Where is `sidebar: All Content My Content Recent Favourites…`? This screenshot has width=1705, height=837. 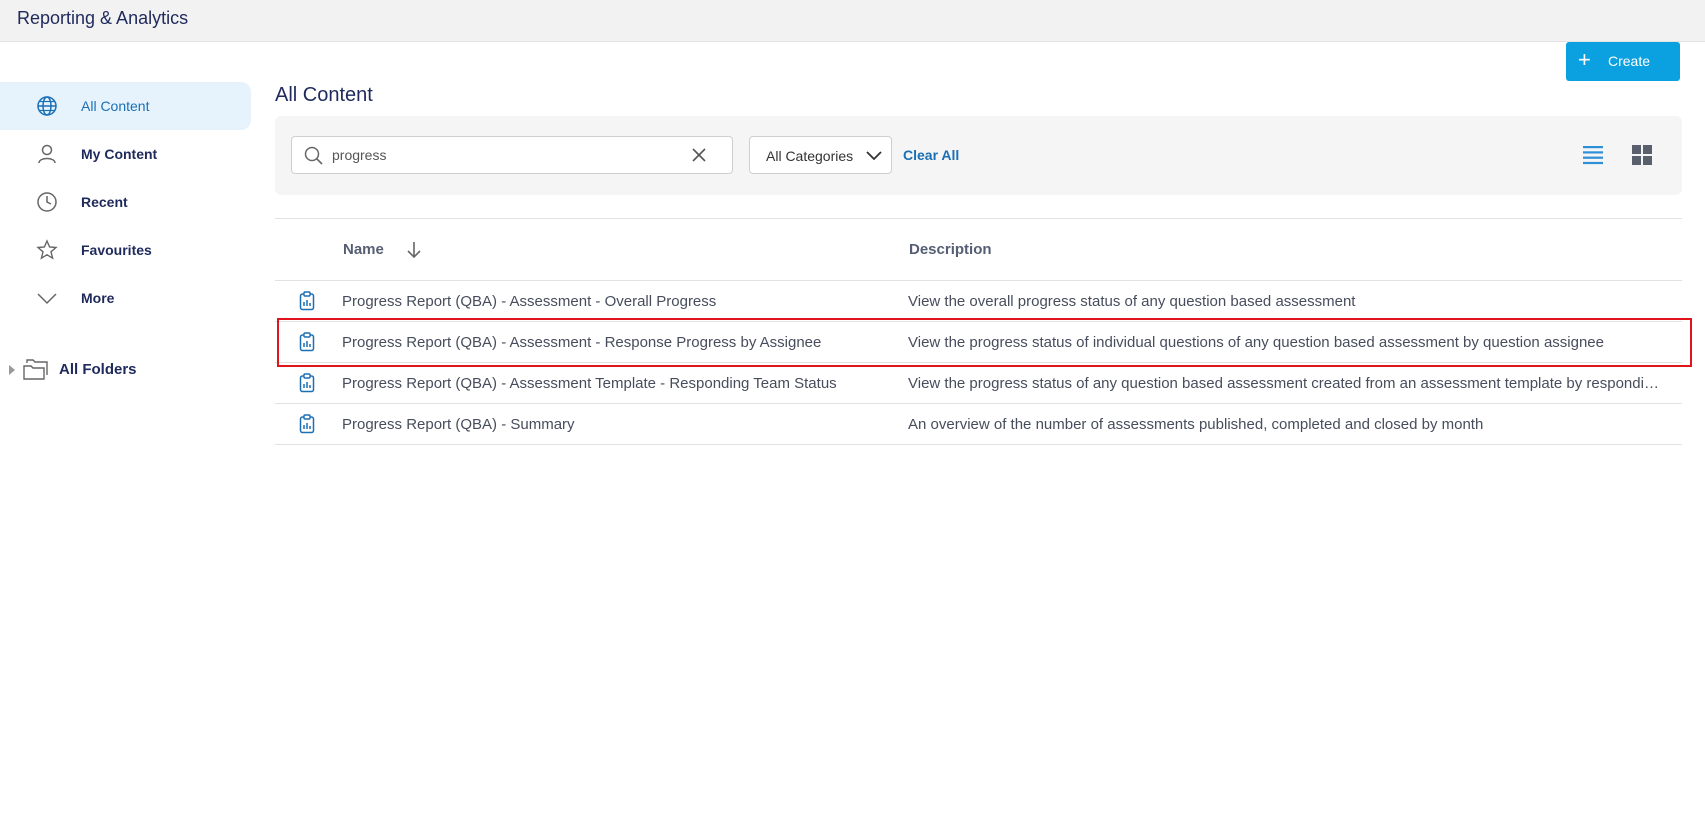
sidebar: All Content My Content Recent Favourites… is located at coordinates (128, 439).